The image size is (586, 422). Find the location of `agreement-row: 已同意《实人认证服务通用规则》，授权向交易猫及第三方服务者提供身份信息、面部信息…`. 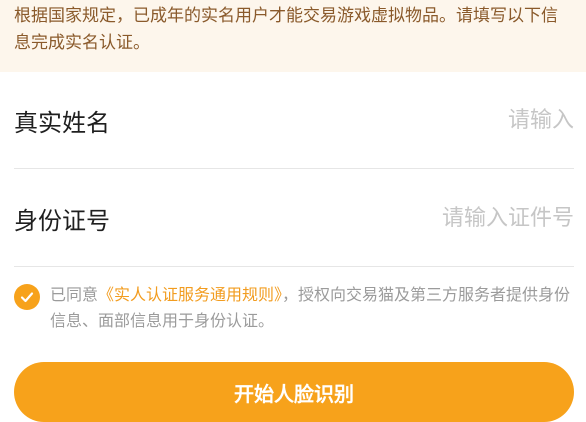

agreement-row: 已同意《实人认证服务通用规则》，授权向交易猫及第三方服务者提供身份信息、面部信息… is located at coordinates (296, 308).